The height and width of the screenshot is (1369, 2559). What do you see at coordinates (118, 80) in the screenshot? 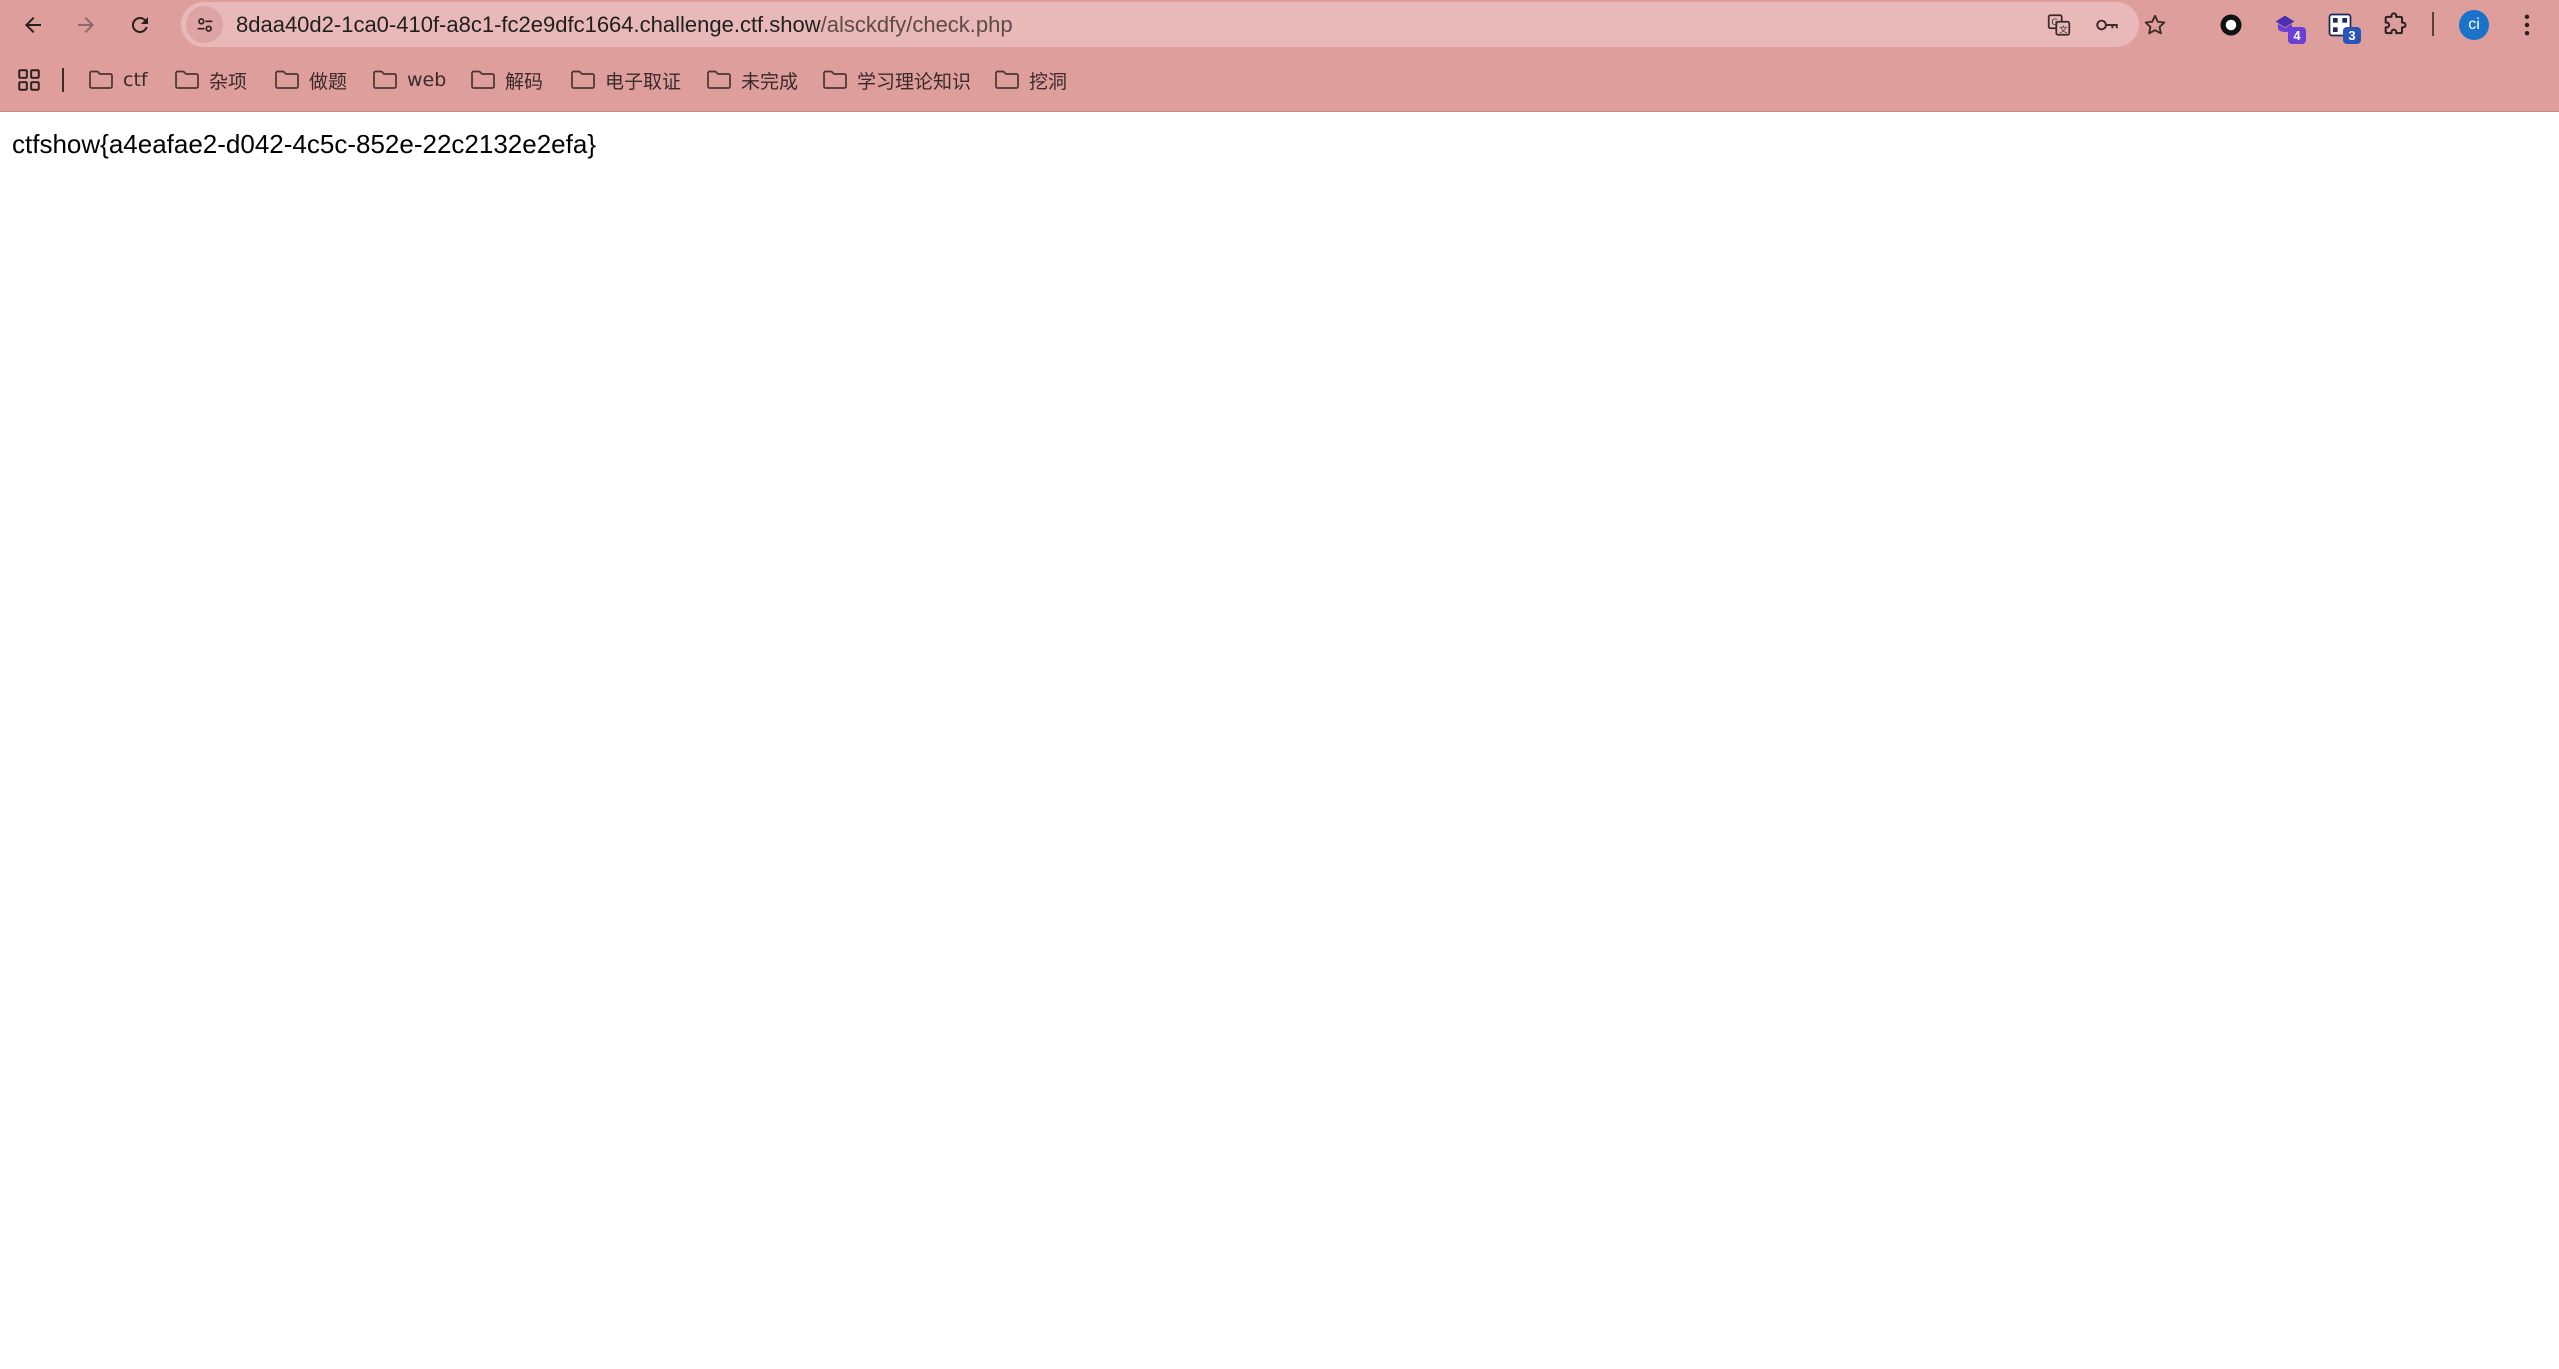
I see `bookmark-folder-ctf: ctf` at bounding box center [118, 80].